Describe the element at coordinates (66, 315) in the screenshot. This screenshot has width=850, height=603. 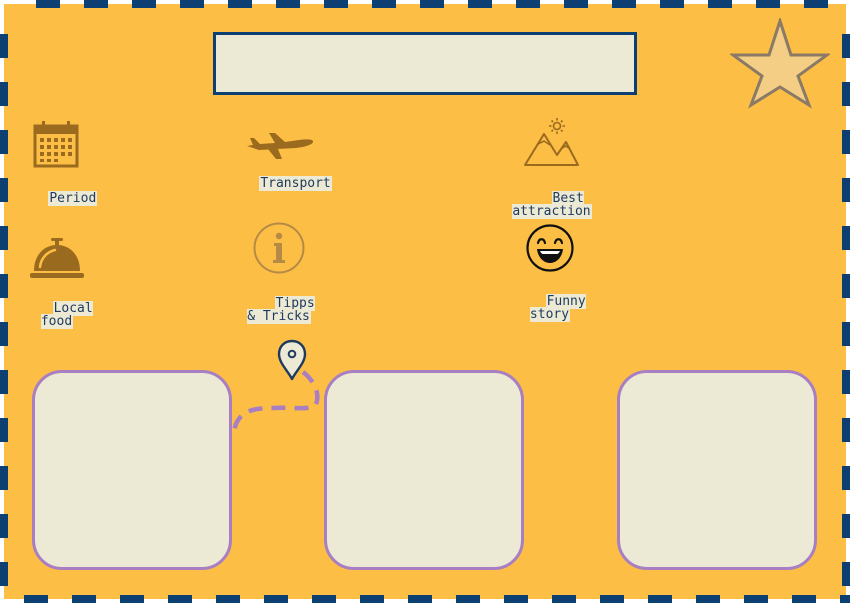
I see `food-label: Local food` at that location.